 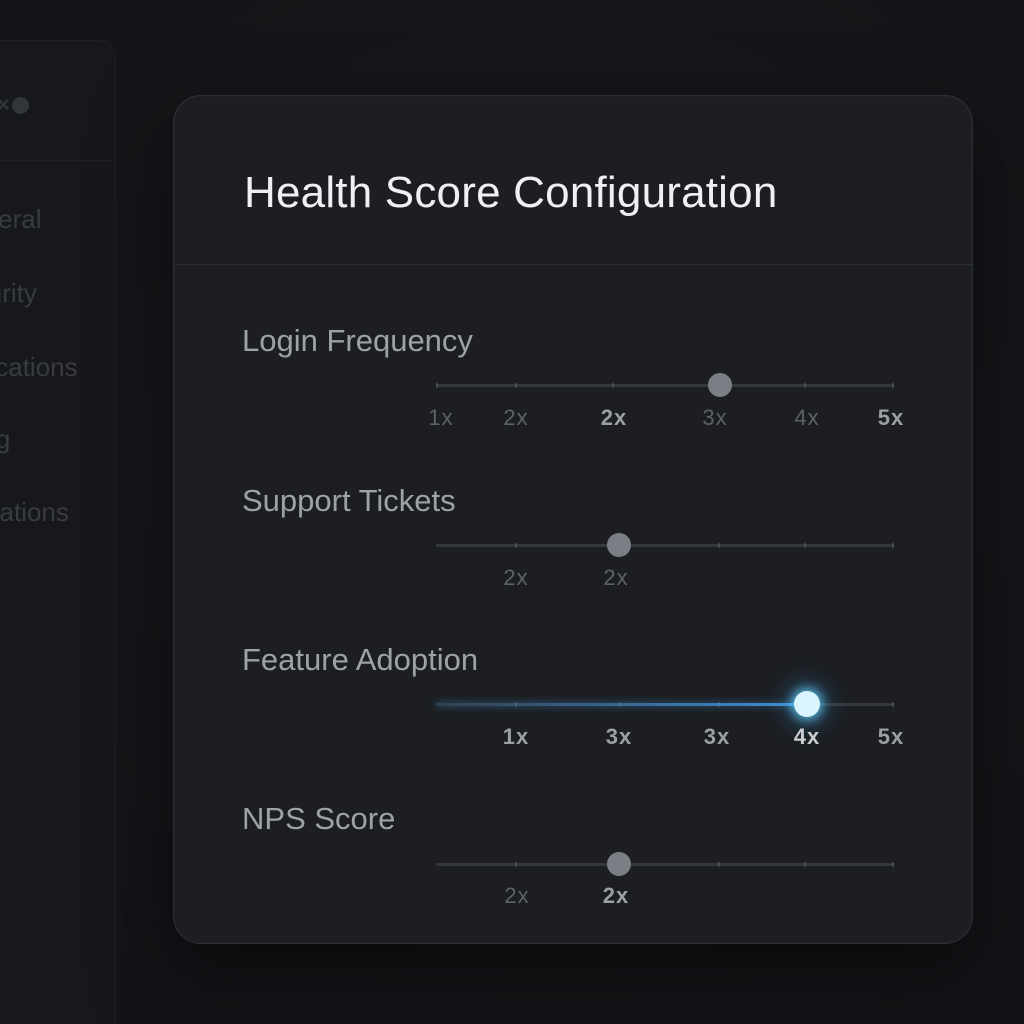 I want to click on sidebar-item-label: Billing, so click(x=5, y=438).